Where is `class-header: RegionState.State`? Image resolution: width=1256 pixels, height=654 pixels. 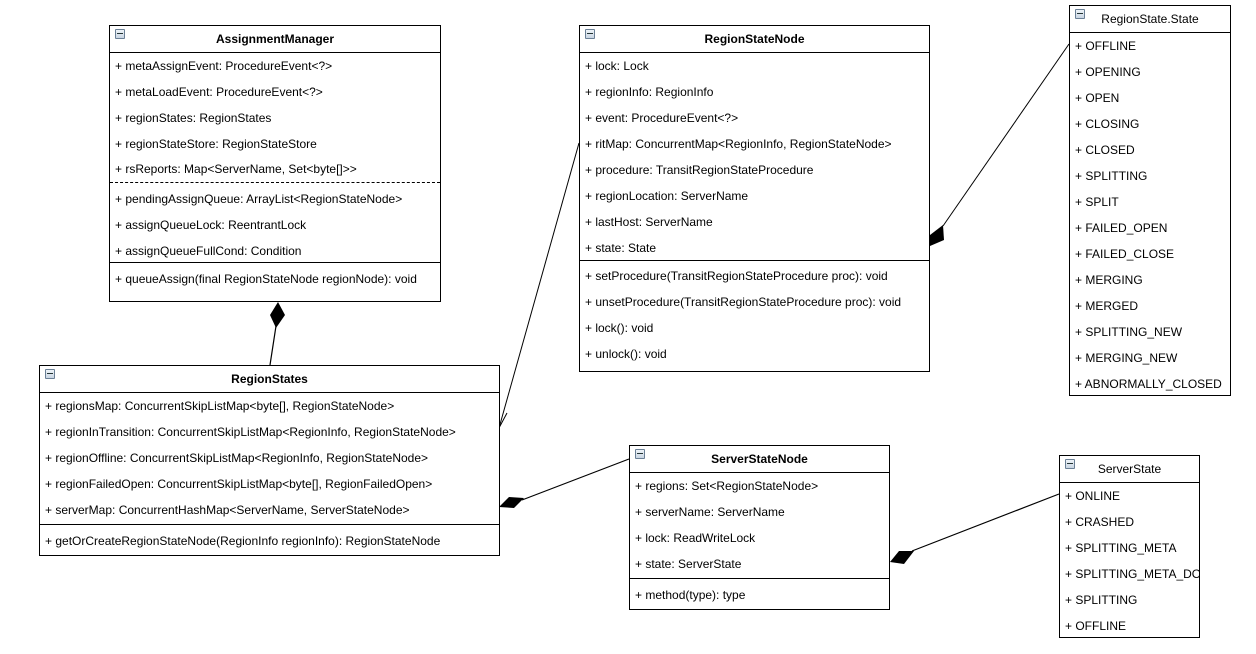 class-header: RegionState.State is located at coordinates (1150, 19).